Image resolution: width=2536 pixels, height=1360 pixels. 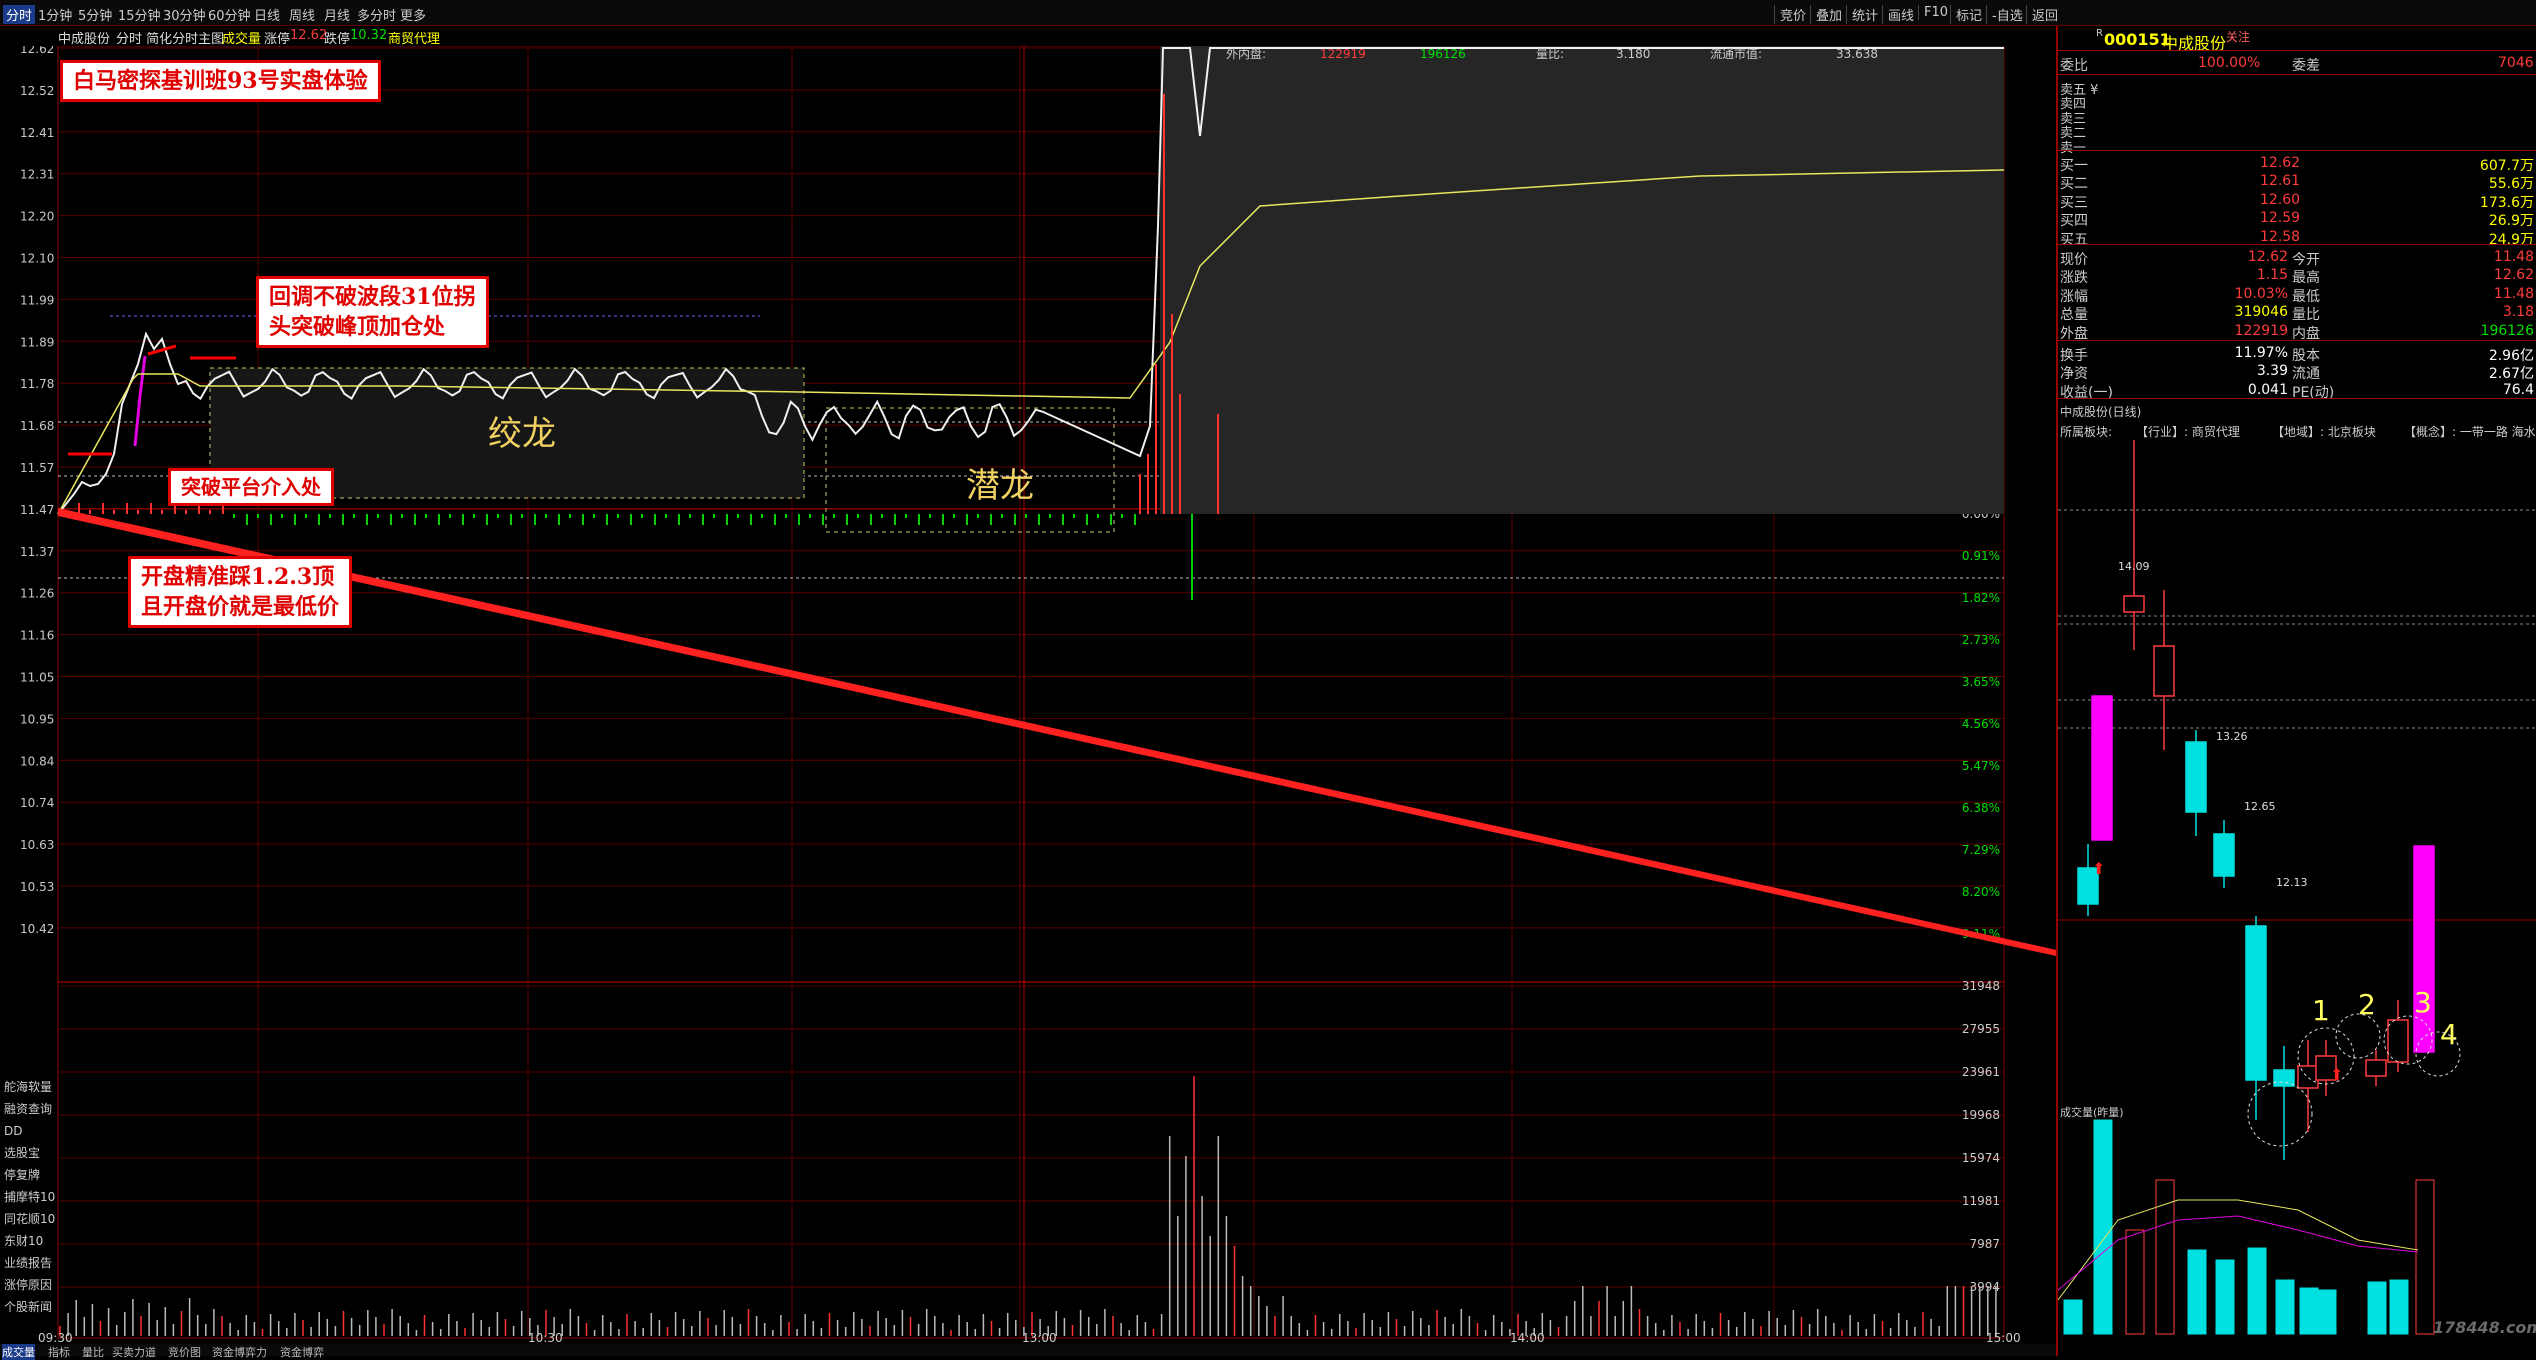 I want to click on stock-code: 000151, so click(x=2137, y=39).